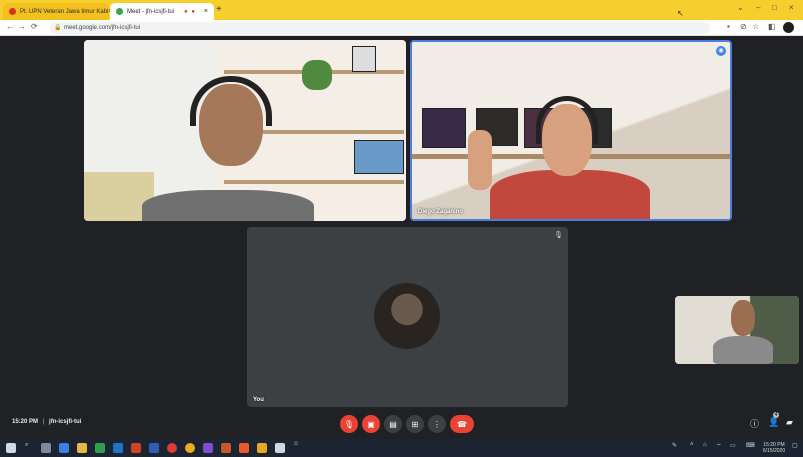 This screenshot has height=457, width=803. Describe the element at coordinates (728, 26) in the screenshot. I see `camera-in-use-icon: ▪` at that location.